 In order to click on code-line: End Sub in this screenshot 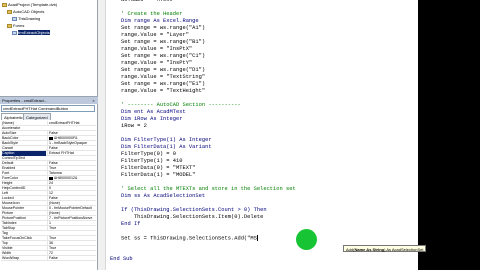, I will do `click(121, 259)`.